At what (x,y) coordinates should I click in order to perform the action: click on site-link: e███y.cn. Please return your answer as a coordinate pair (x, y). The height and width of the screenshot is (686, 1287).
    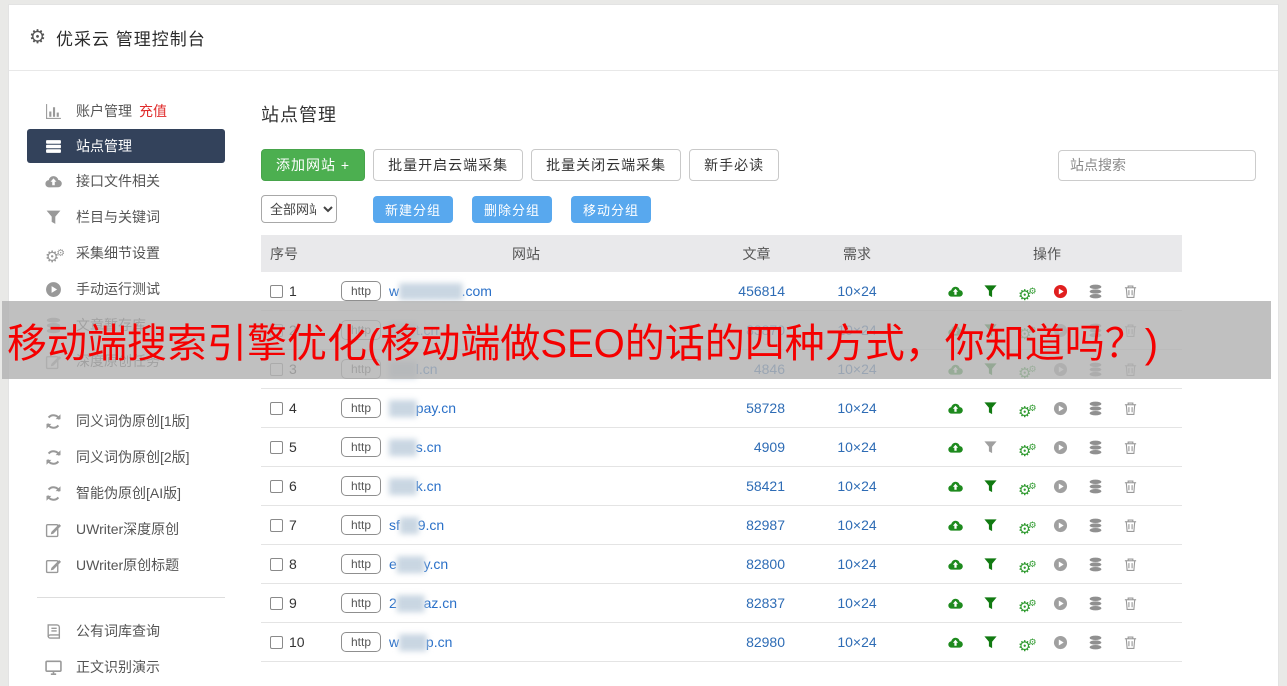
    Looking at the image, I should click on (418, 564).